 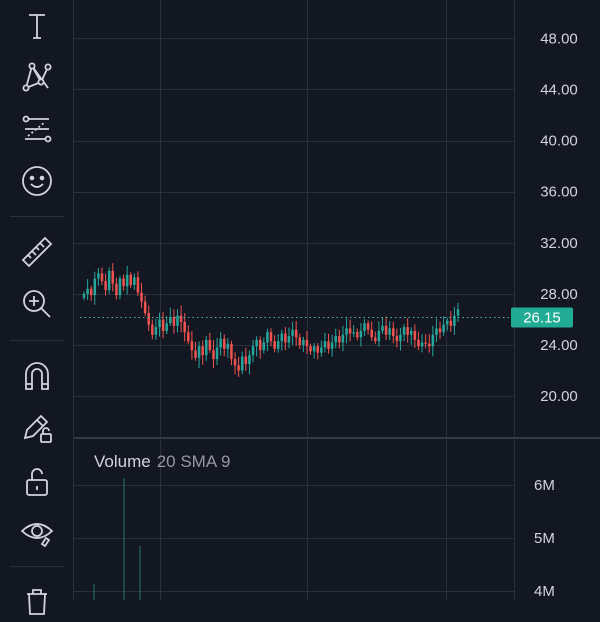 I want to click on volume-legend: Volume 20 SMA 9, so click(x=162, y=462).